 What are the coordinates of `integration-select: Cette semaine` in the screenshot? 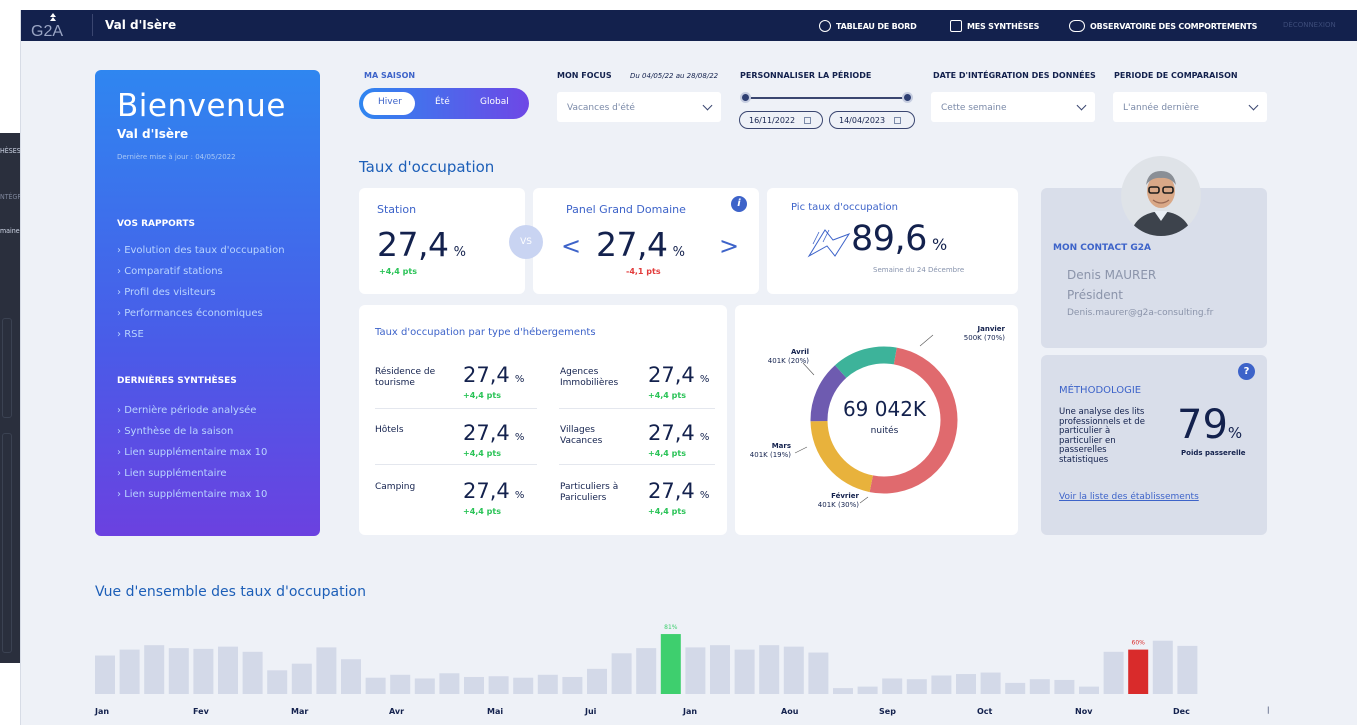 It's located at (1013, 107).